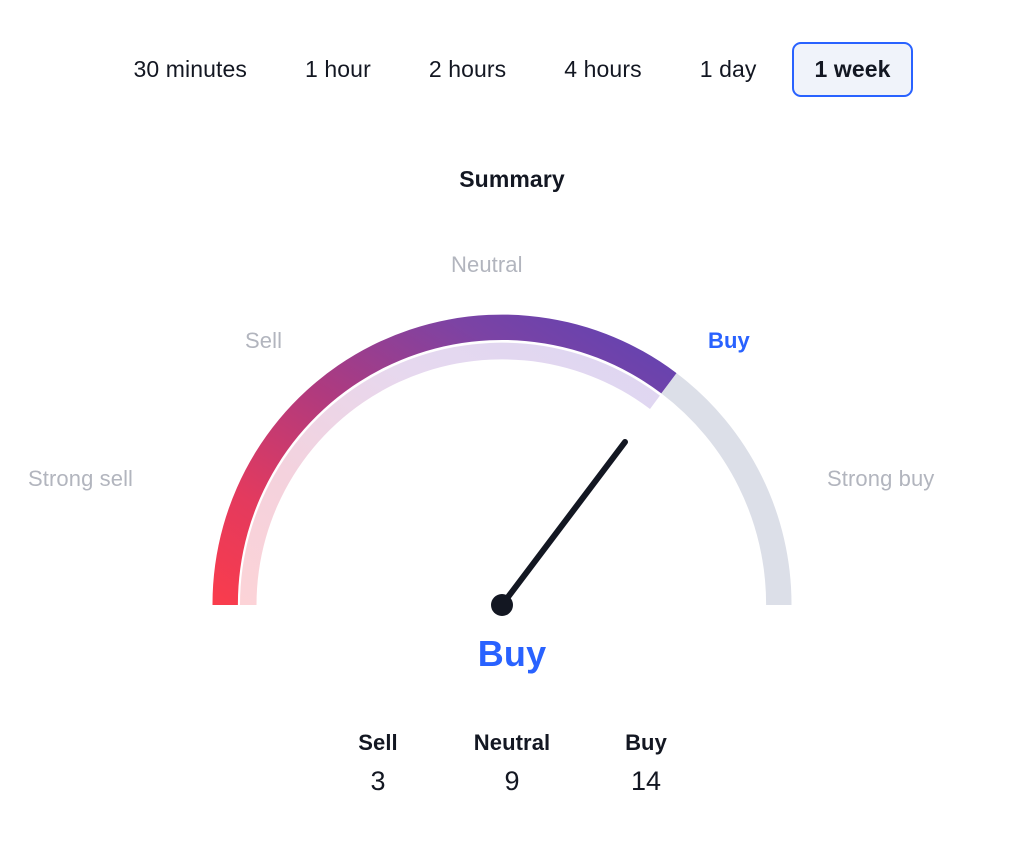 This screenshot has height=849, width=1024. What do you see at coordinates (449, 473) in the screenshot?
I see `gauge-arc-inner-band` at bounding box center [449, 473].